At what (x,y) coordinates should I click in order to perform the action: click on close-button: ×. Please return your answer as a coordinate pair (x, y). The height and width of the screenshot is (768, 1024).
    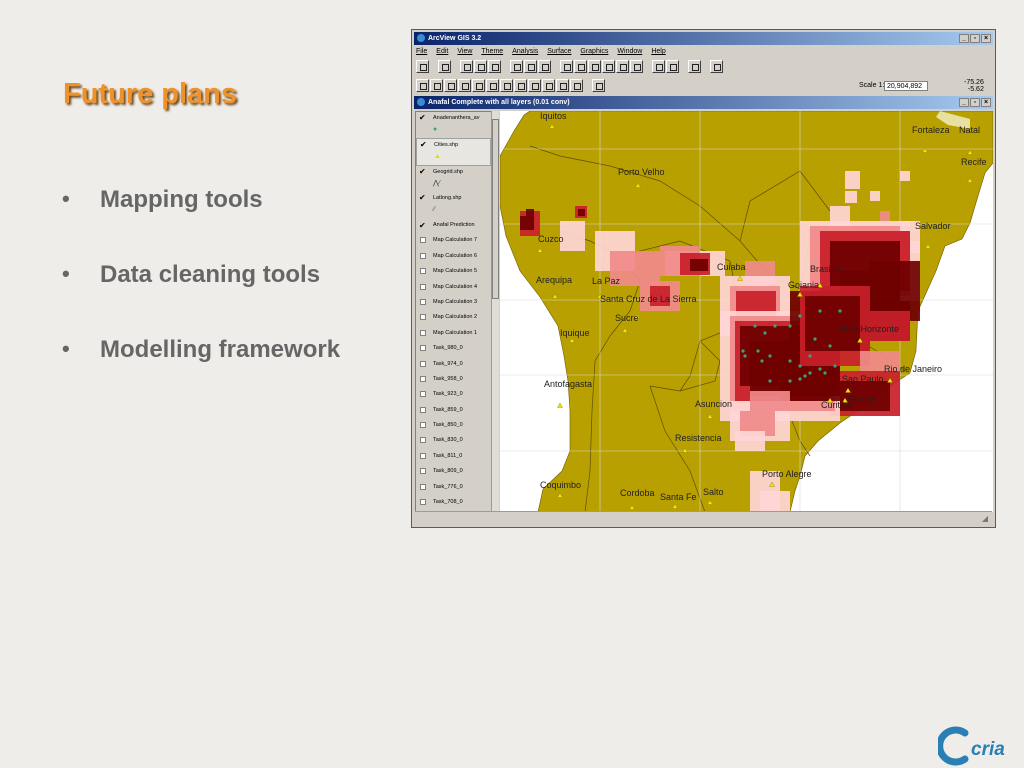
    Looking at the image, I should click on (986, 38).